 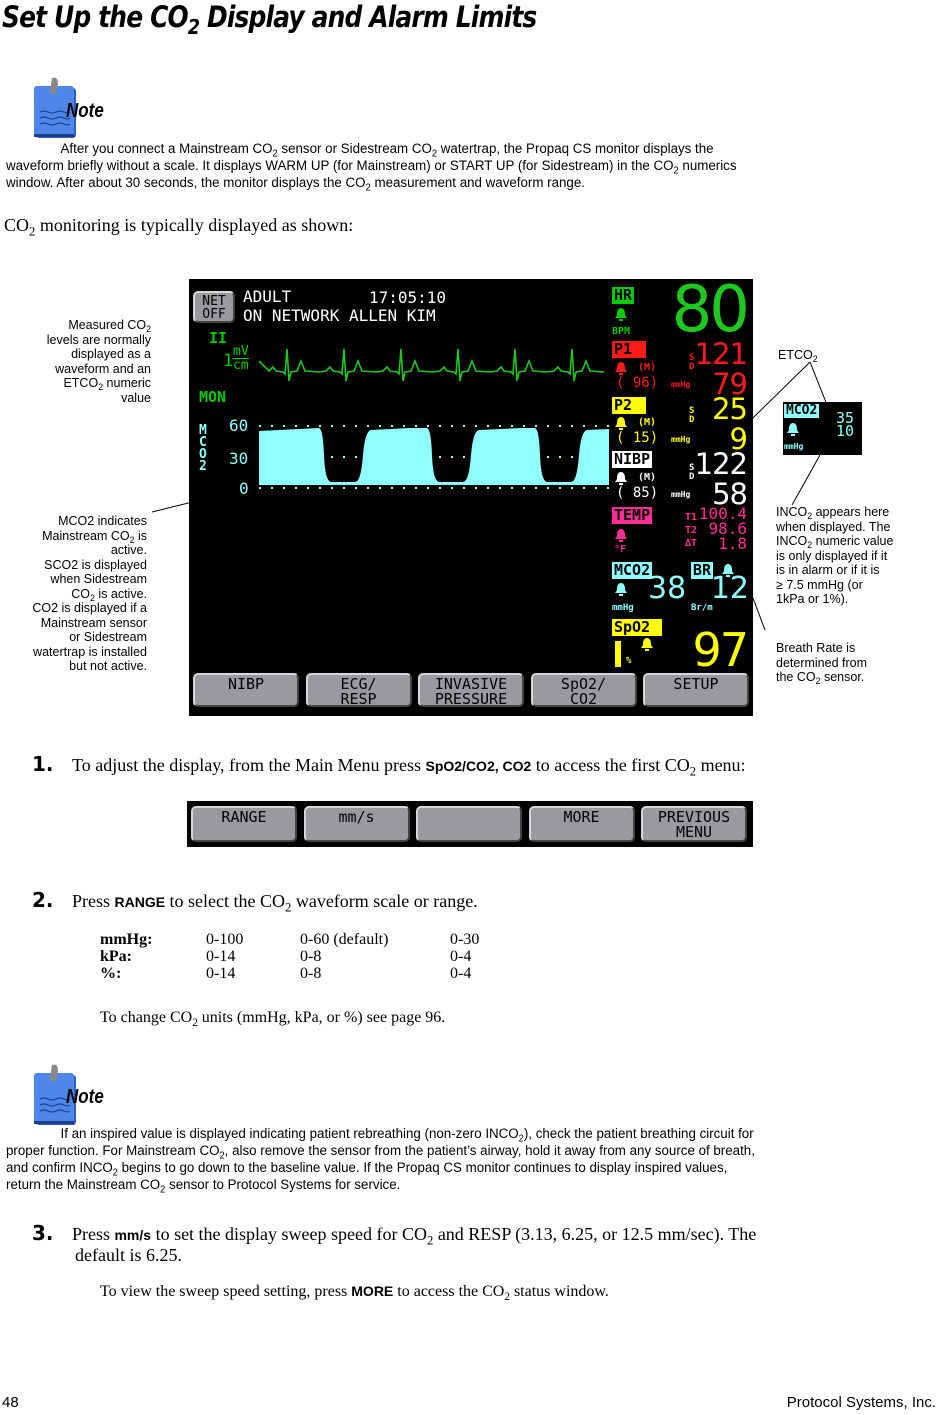 I want to click on br-value: 12, so click(x=729, y=588).